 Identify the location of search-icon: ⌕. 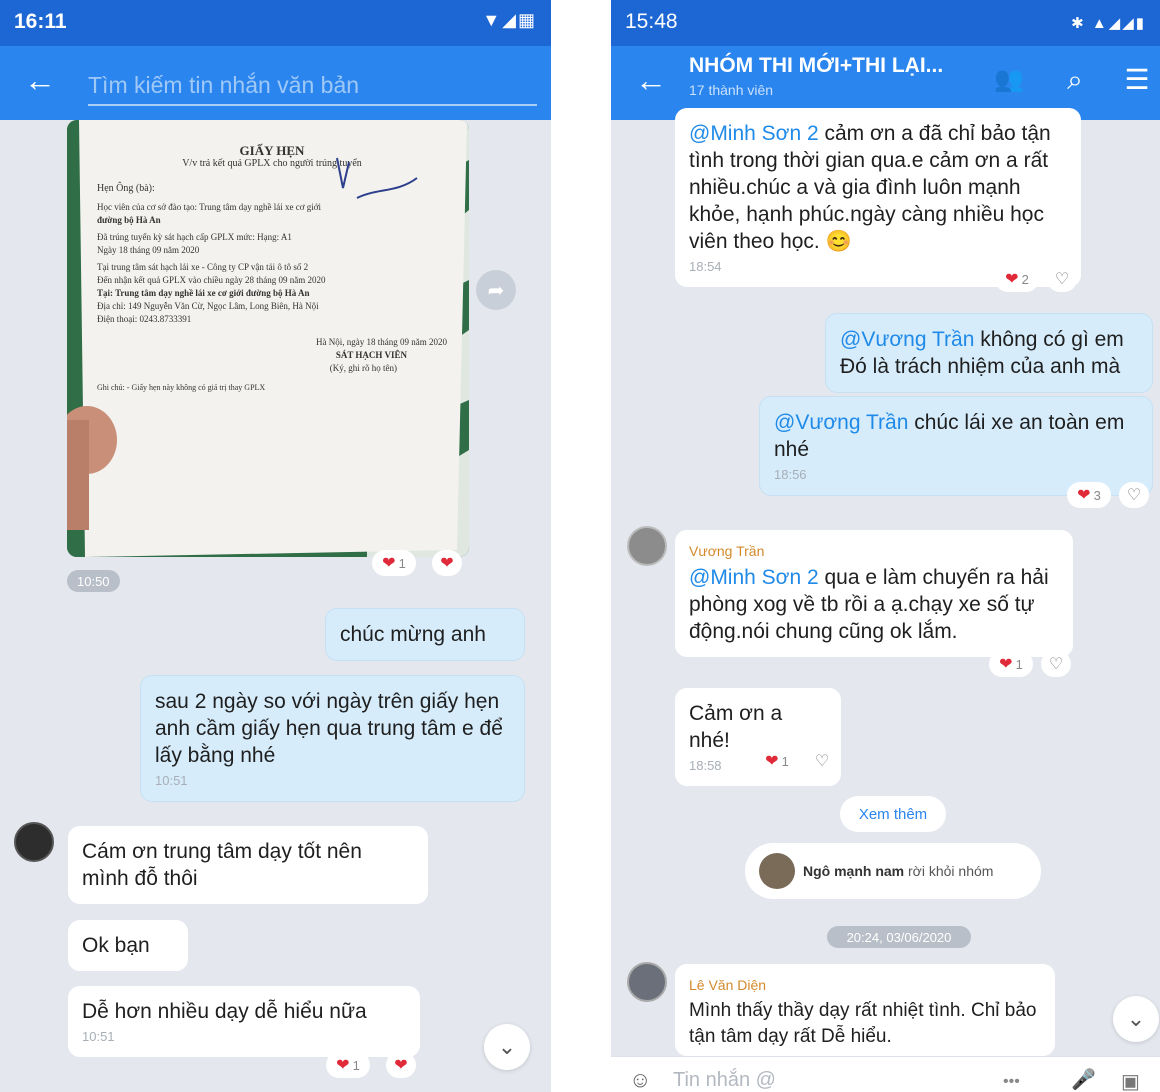
(1075, 80).